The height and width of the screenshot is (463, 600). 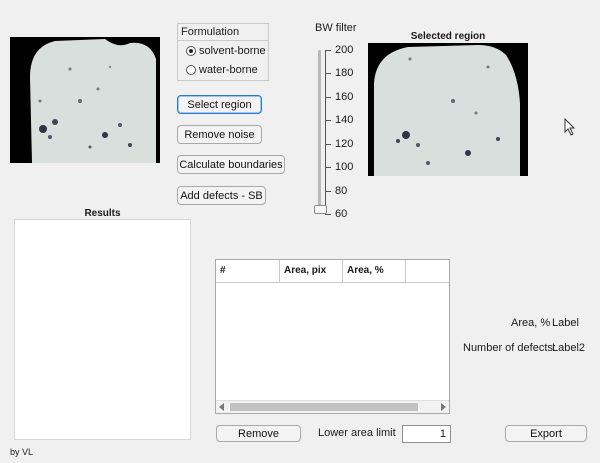 What do you see at coordinates (341, 214) in the screenshot?
I see `slider-tick-label: 60` at bounding box center [341, 214].